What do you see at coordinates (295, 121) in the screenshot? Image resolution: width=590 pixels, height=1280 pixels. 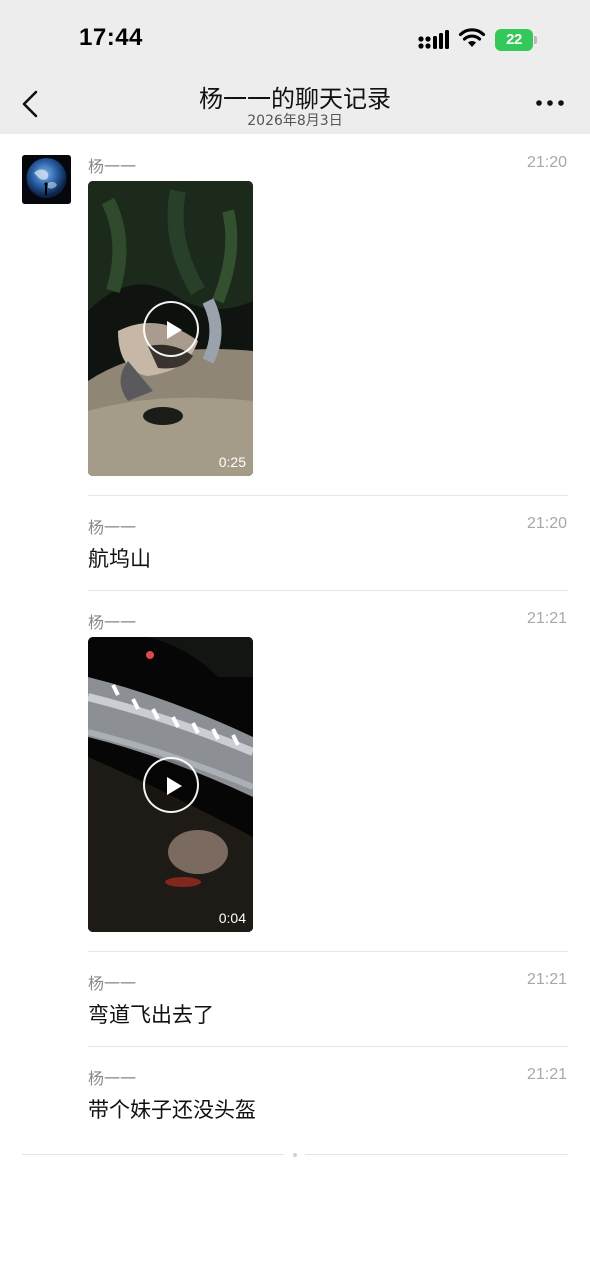 I see `page-subtitle: 2026年8月3日` at bounding box center [295, 121].